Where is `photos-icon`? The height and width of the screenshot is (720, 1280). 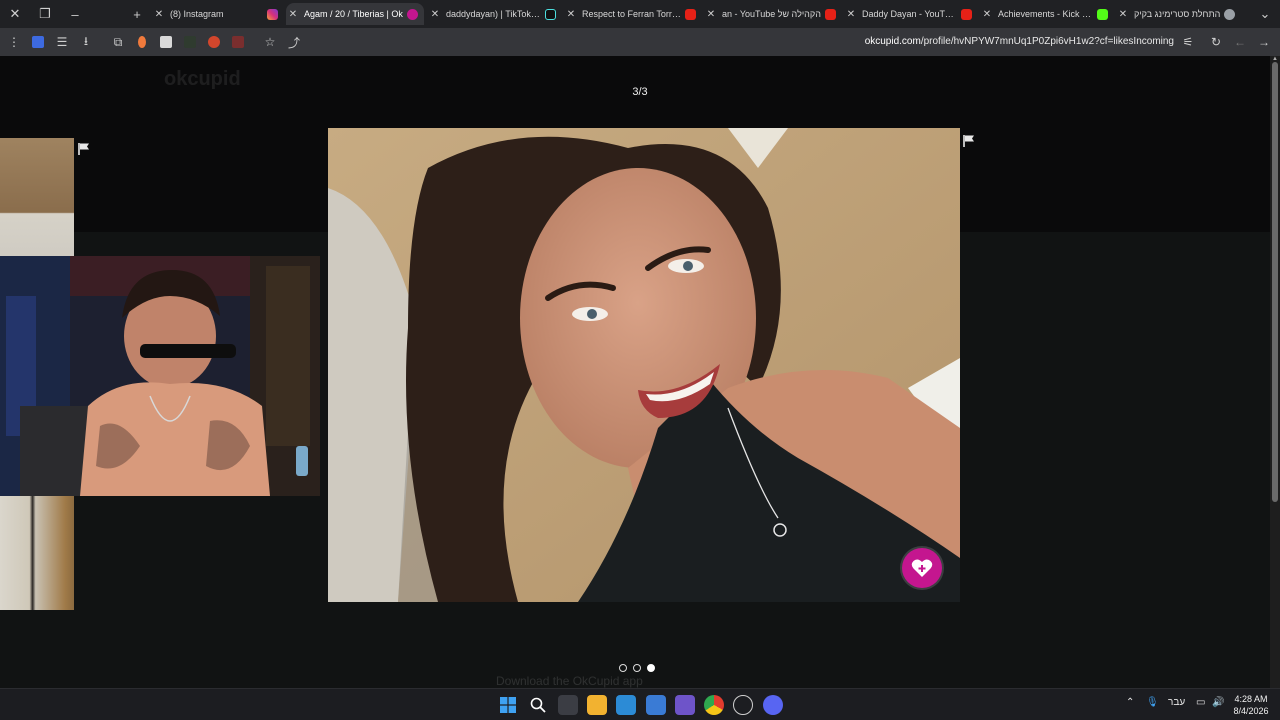
photos-icon is located at coordinates (656, 705).